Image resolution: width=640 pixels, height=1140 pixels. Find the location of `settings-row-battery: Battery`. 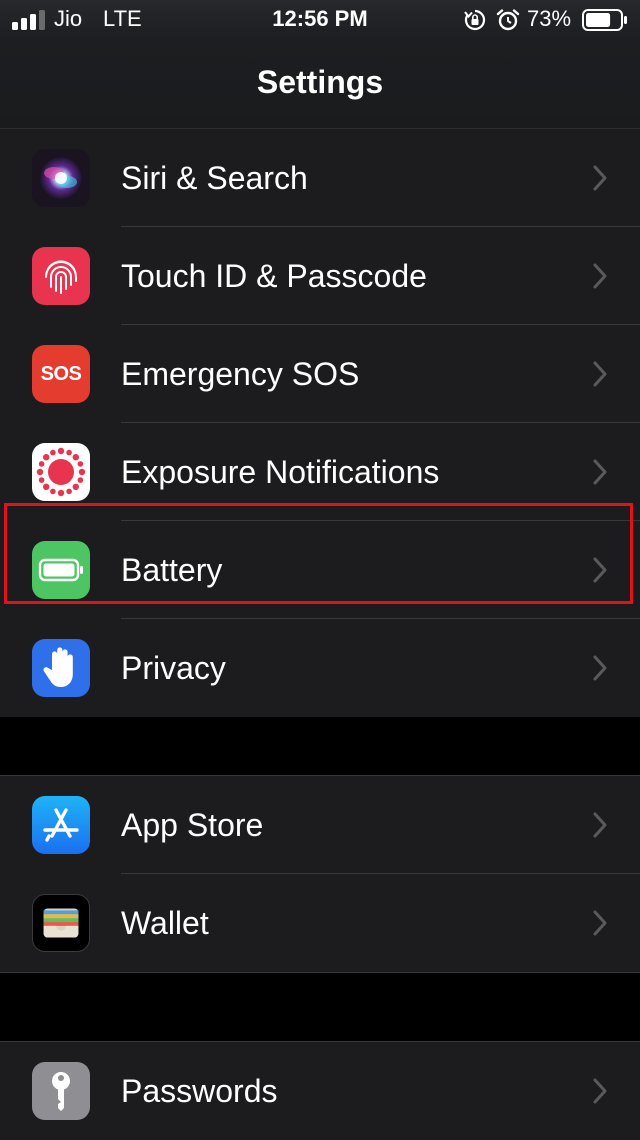

settings-row-battery: Battery is located at coordinates (320, 570).